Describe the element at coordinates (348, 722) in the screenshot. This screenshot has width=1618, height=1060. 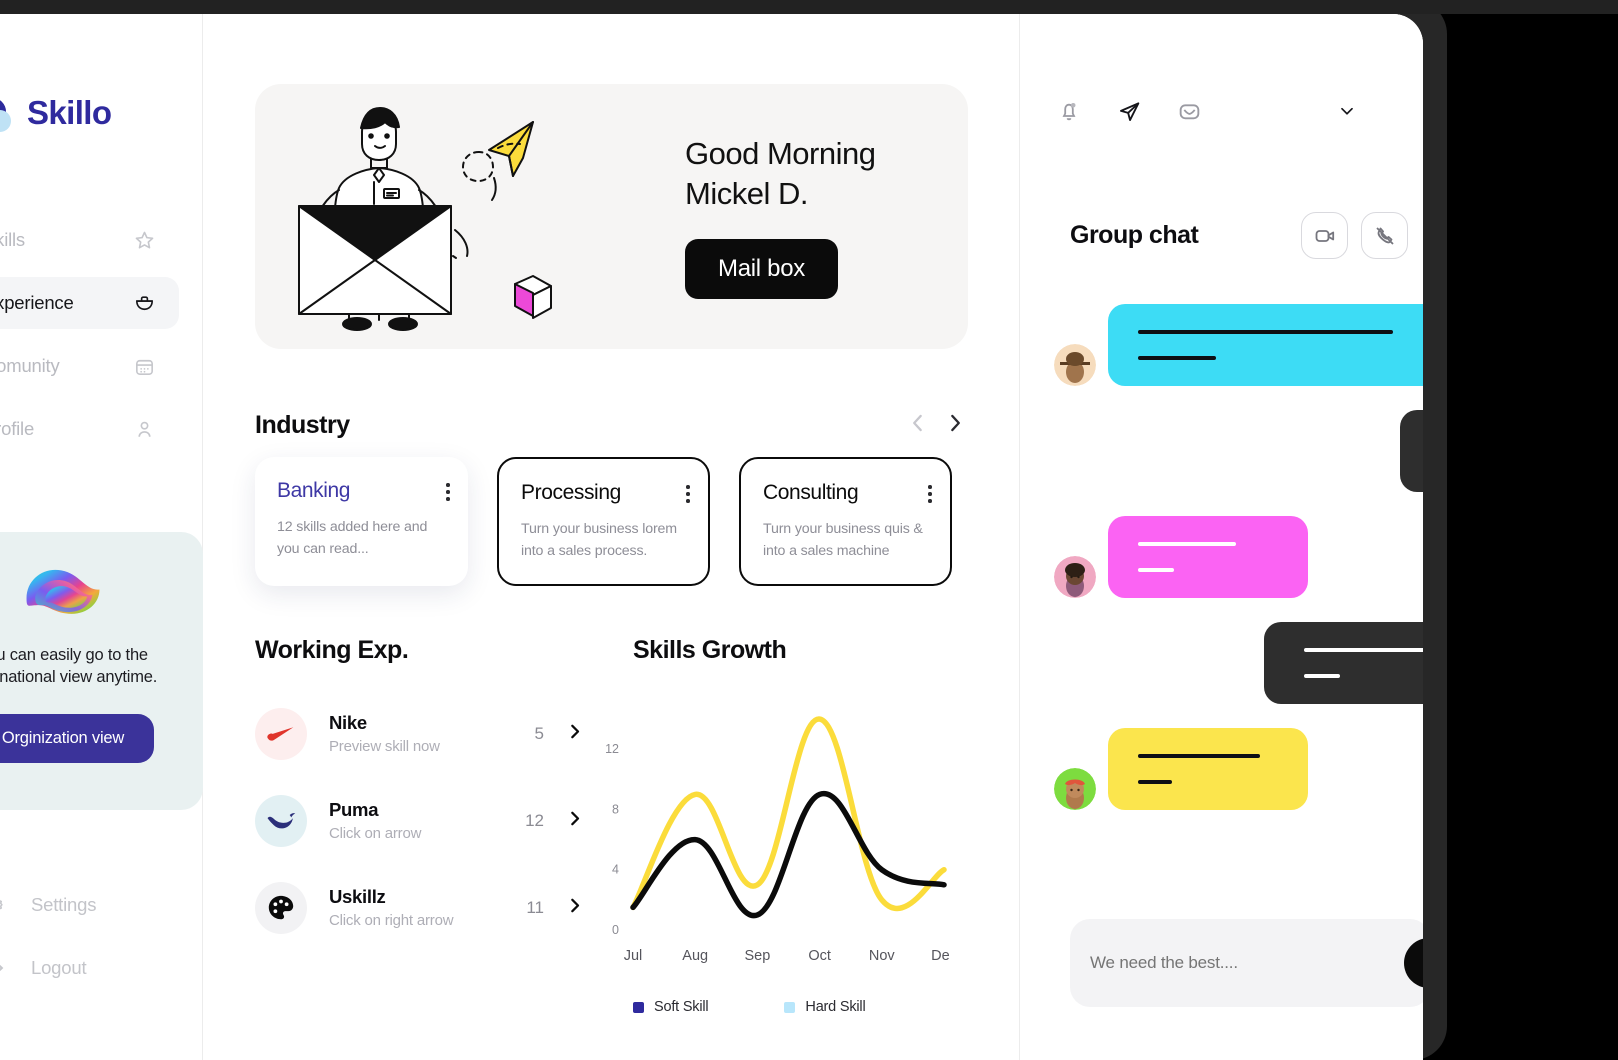
I see `company-name: Nike` at that location.